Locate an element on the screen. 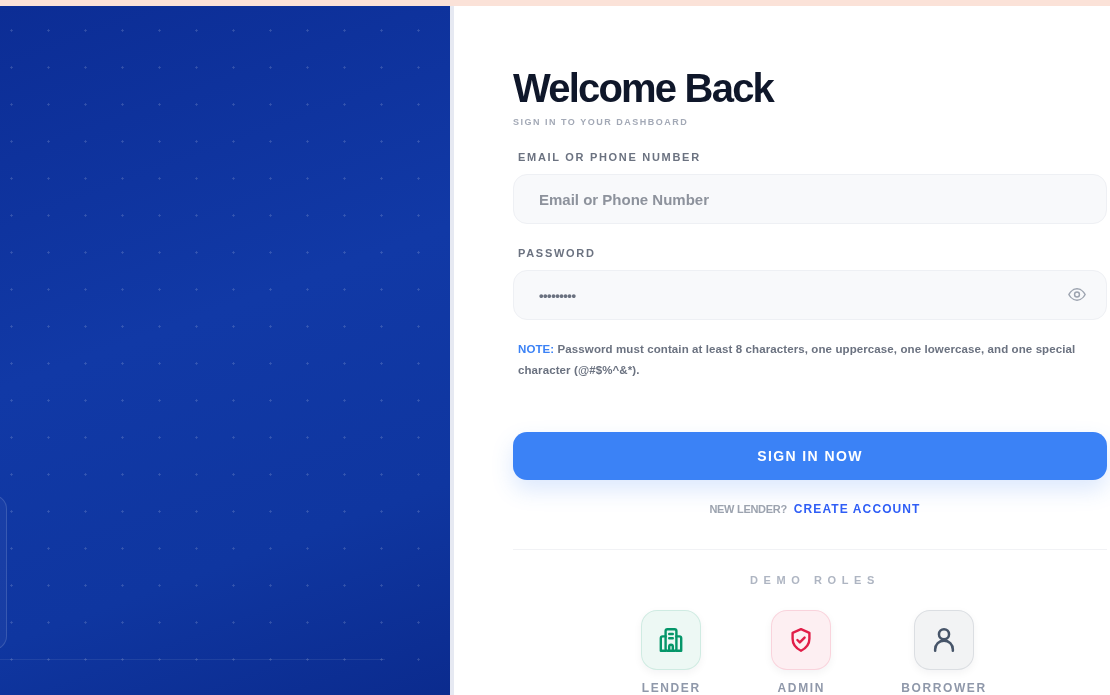  role-label: BORROWER is located at coordinates (944, 688).